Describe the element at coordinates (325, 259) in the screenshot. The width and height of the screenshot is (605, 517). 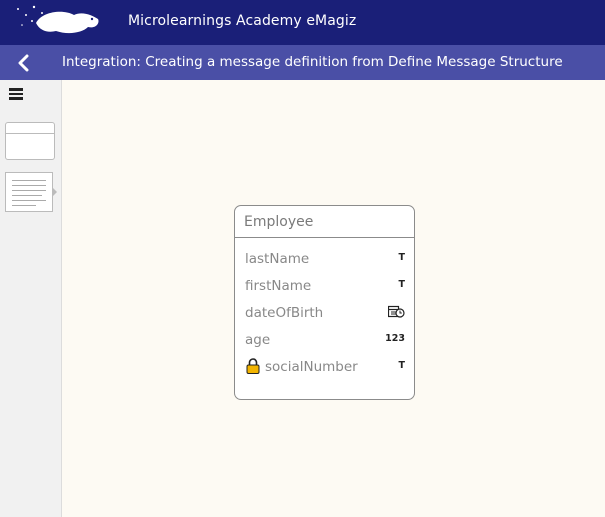
I see `attribute-row: lastName T` at that location.